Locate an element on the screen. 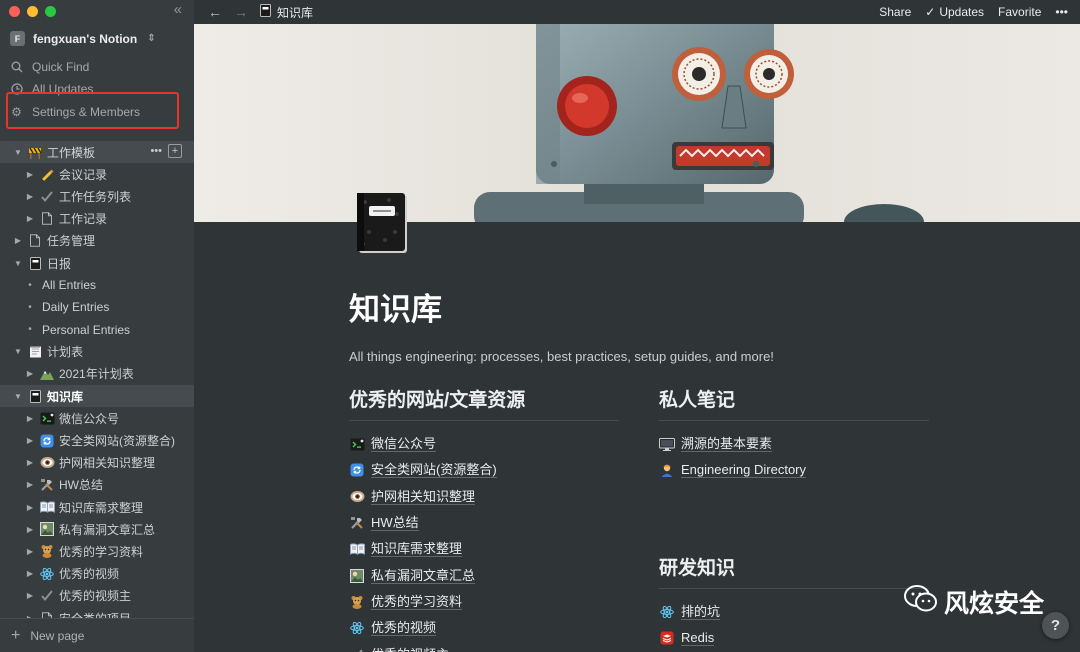  check-mark-icon is located at coordinates (47, 596).